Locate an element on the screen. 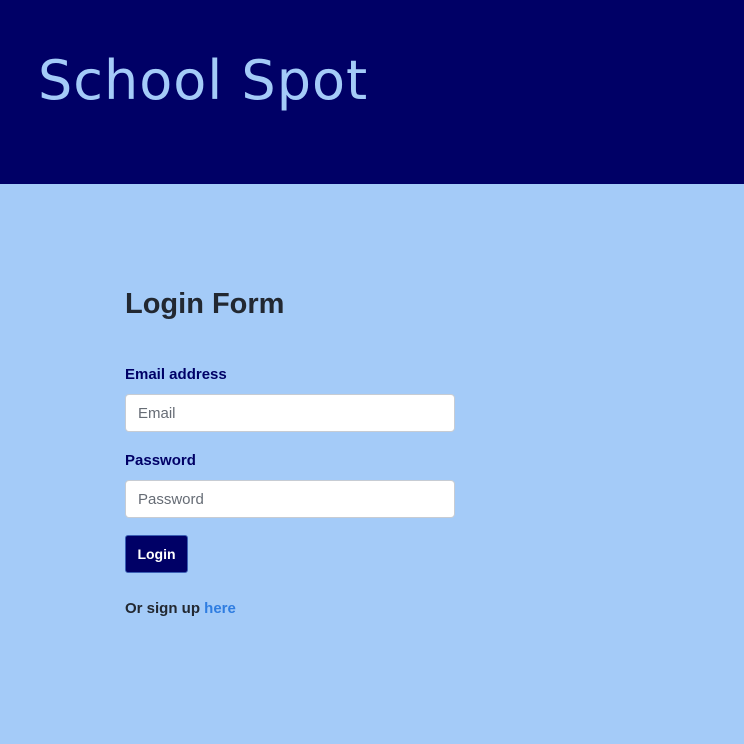 The width and height of the screenshot is (744, 744). password-label: Password is located at coordinates (160, 460).